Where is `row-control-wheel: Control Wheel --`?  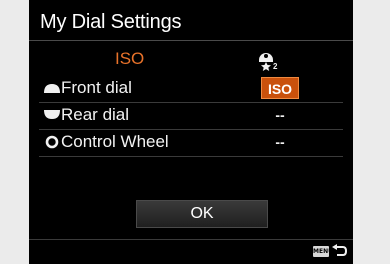 row-control-wheel: Control Wheel -- is located at coordinates (189, 142).